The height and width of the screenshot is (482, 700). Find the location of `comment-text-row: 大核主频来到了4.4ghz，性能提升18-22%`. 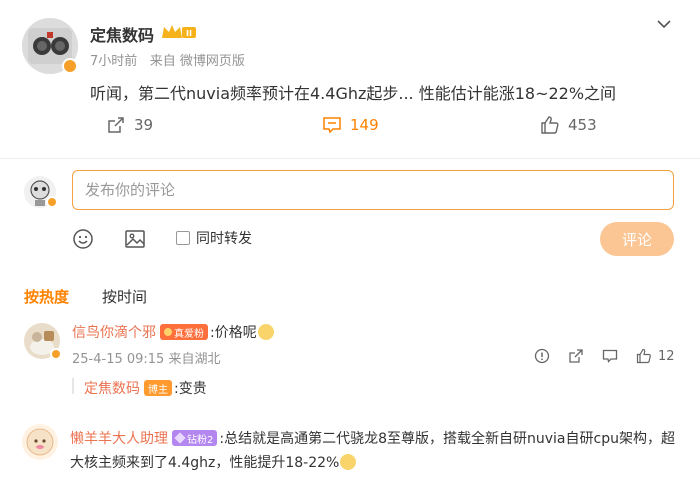

comment-text-row: 大核主频来到了4.4ghz，性能提升18-22% is located at coordinates (213, 462).